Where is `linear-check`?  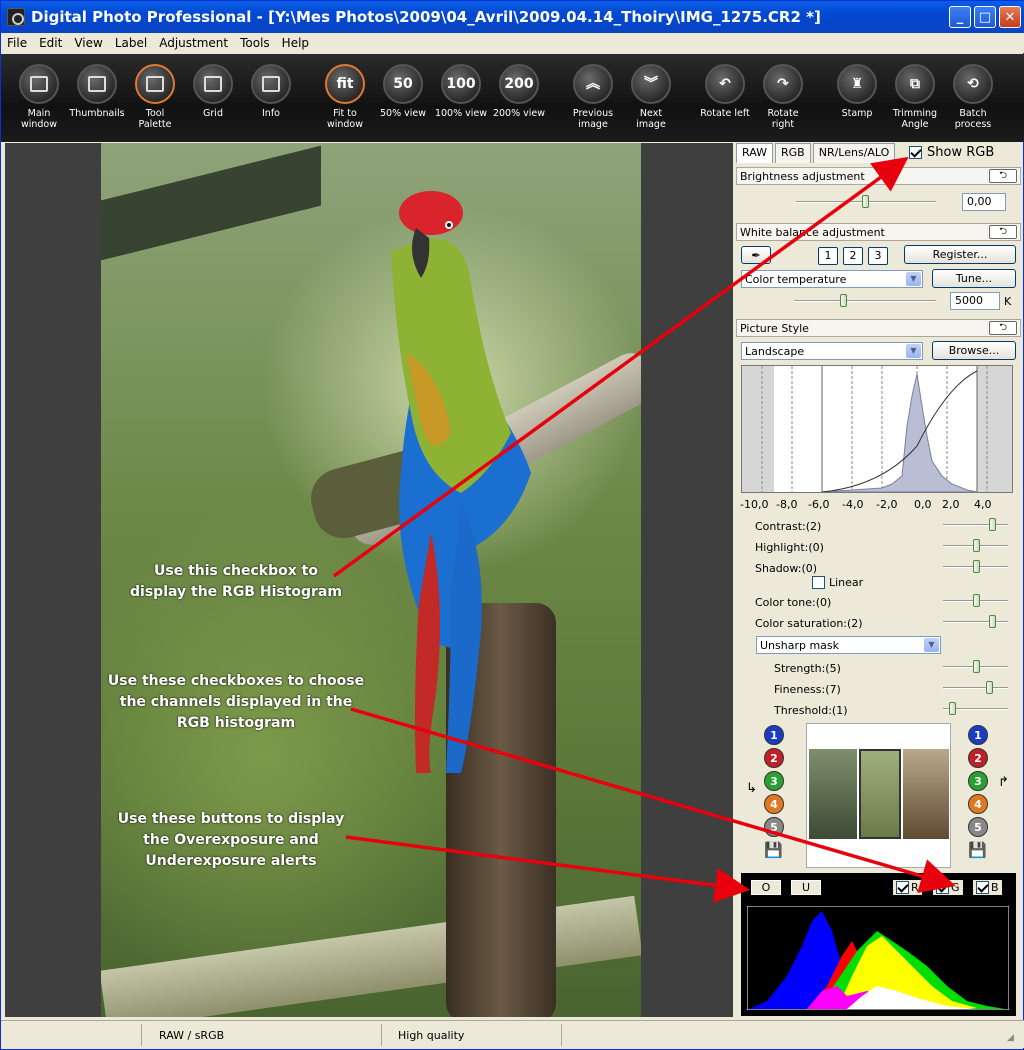 linear-check is located at coordinates (818, 582).